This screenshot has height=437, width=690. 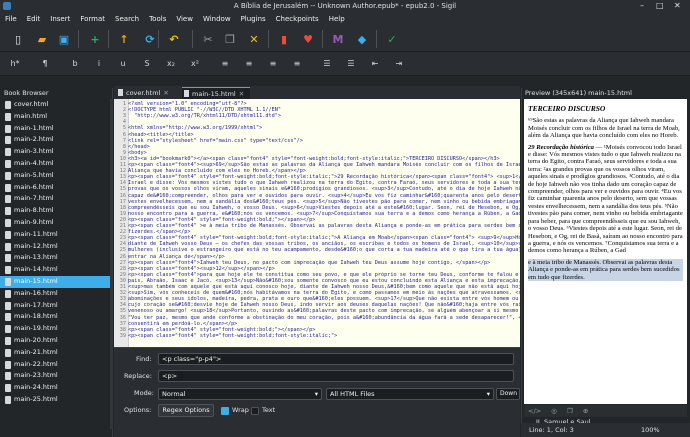 I want to click on text-checkbox, so click(x=255, y=411).